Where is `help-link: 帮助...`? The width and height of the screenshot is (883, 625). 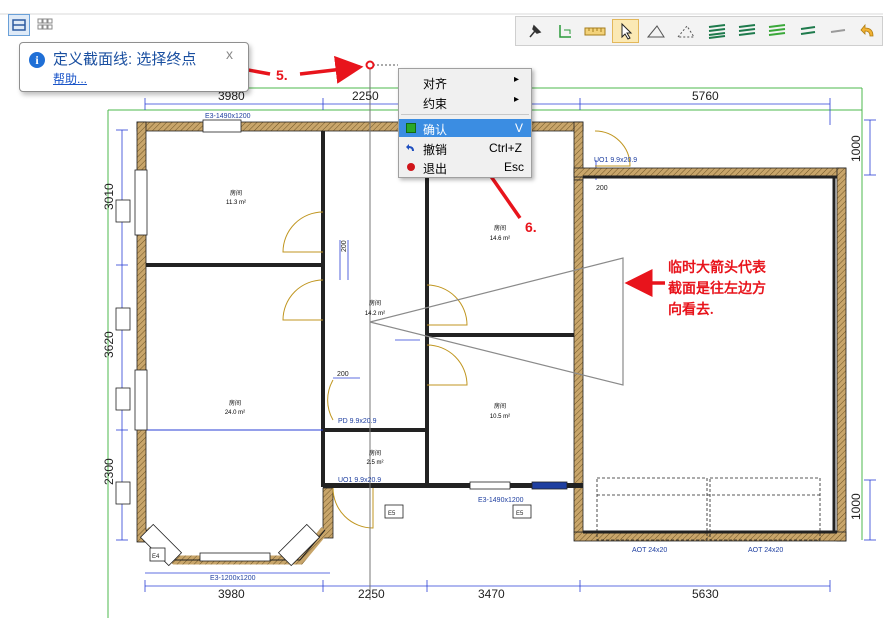 help-link: 帮助... is located at coordinates (70, 78).